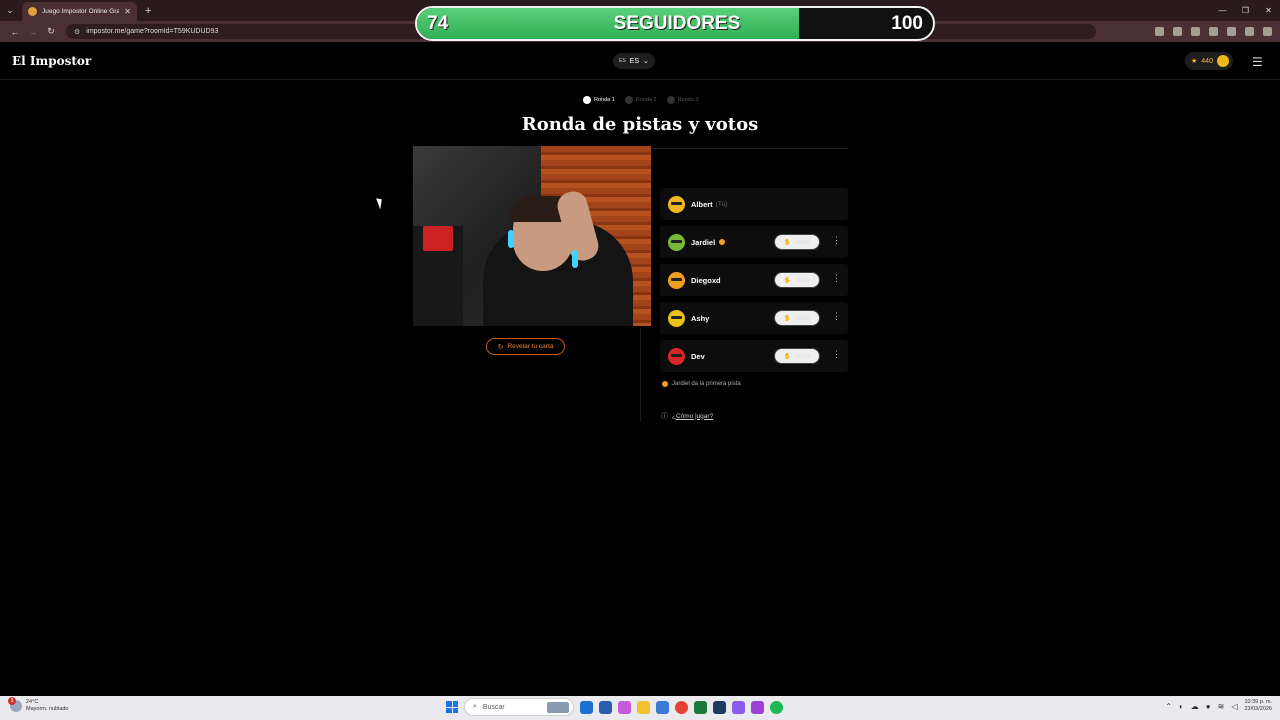  I want to click on close-window-icon: ✕, so click(1268, 10).